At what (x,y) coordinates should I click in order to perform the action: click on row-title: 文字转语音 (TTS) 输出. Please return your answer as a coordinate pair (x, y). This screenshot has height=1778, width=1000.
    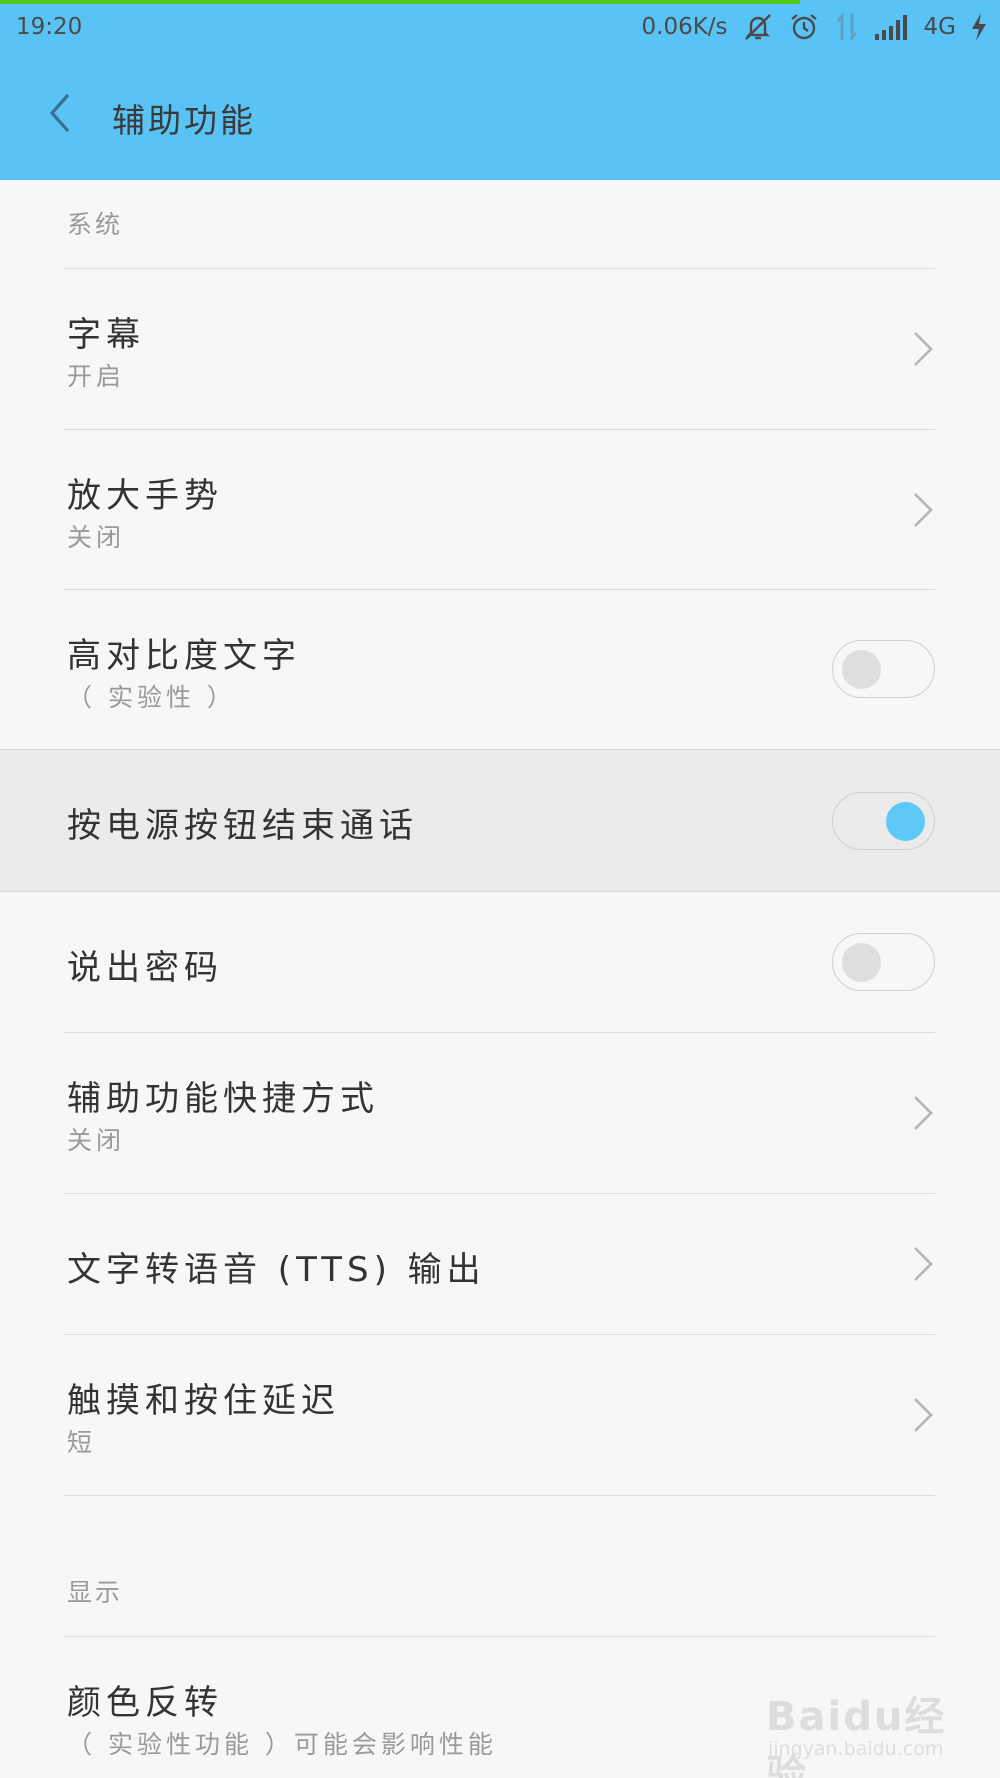
    Looking at the image, I should click on (276, 1270).